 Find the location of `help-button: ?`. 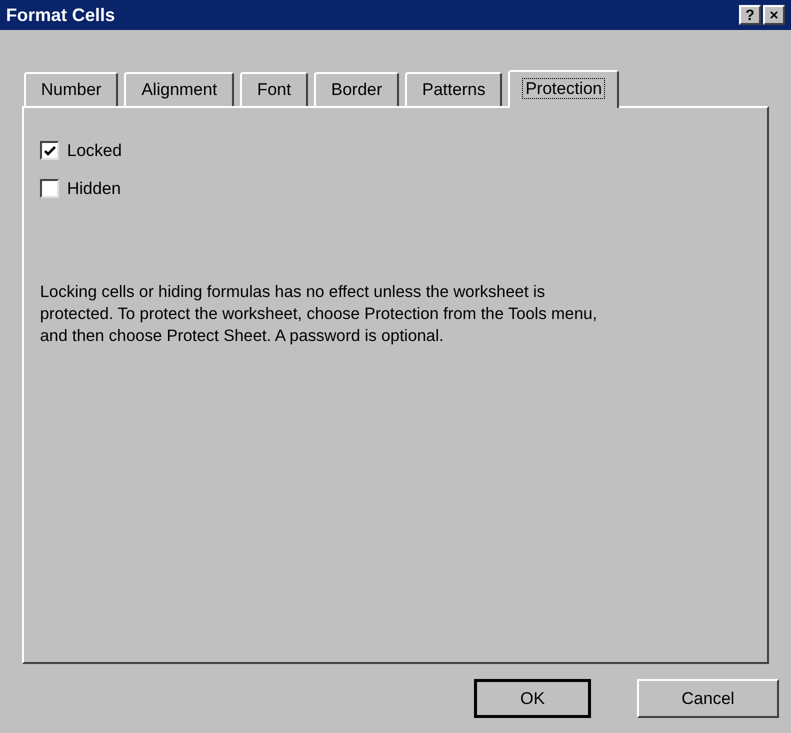

help-button: ? is located at coordinates (750, 15).